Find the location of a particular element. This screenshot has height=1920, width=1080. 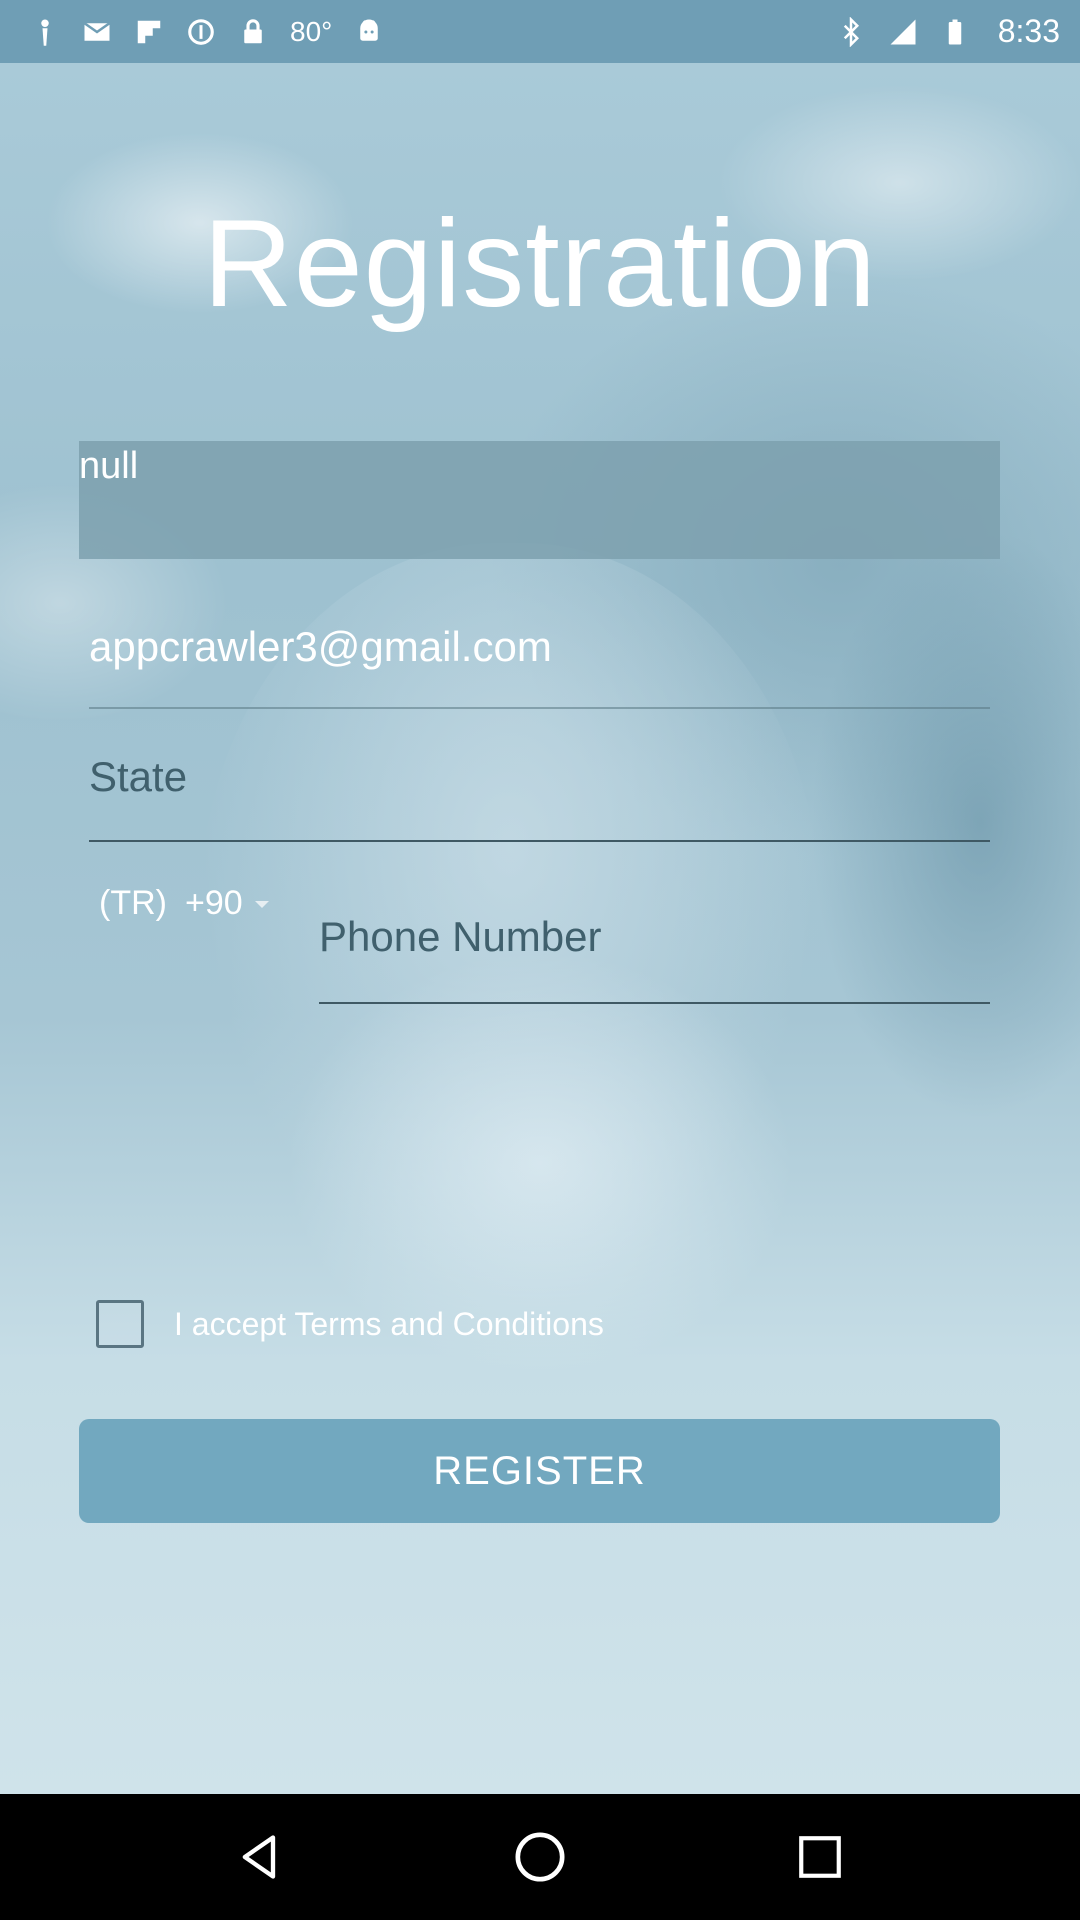

terms-label: I accept Terms and Conditions is located at coordinates (389, 1324).